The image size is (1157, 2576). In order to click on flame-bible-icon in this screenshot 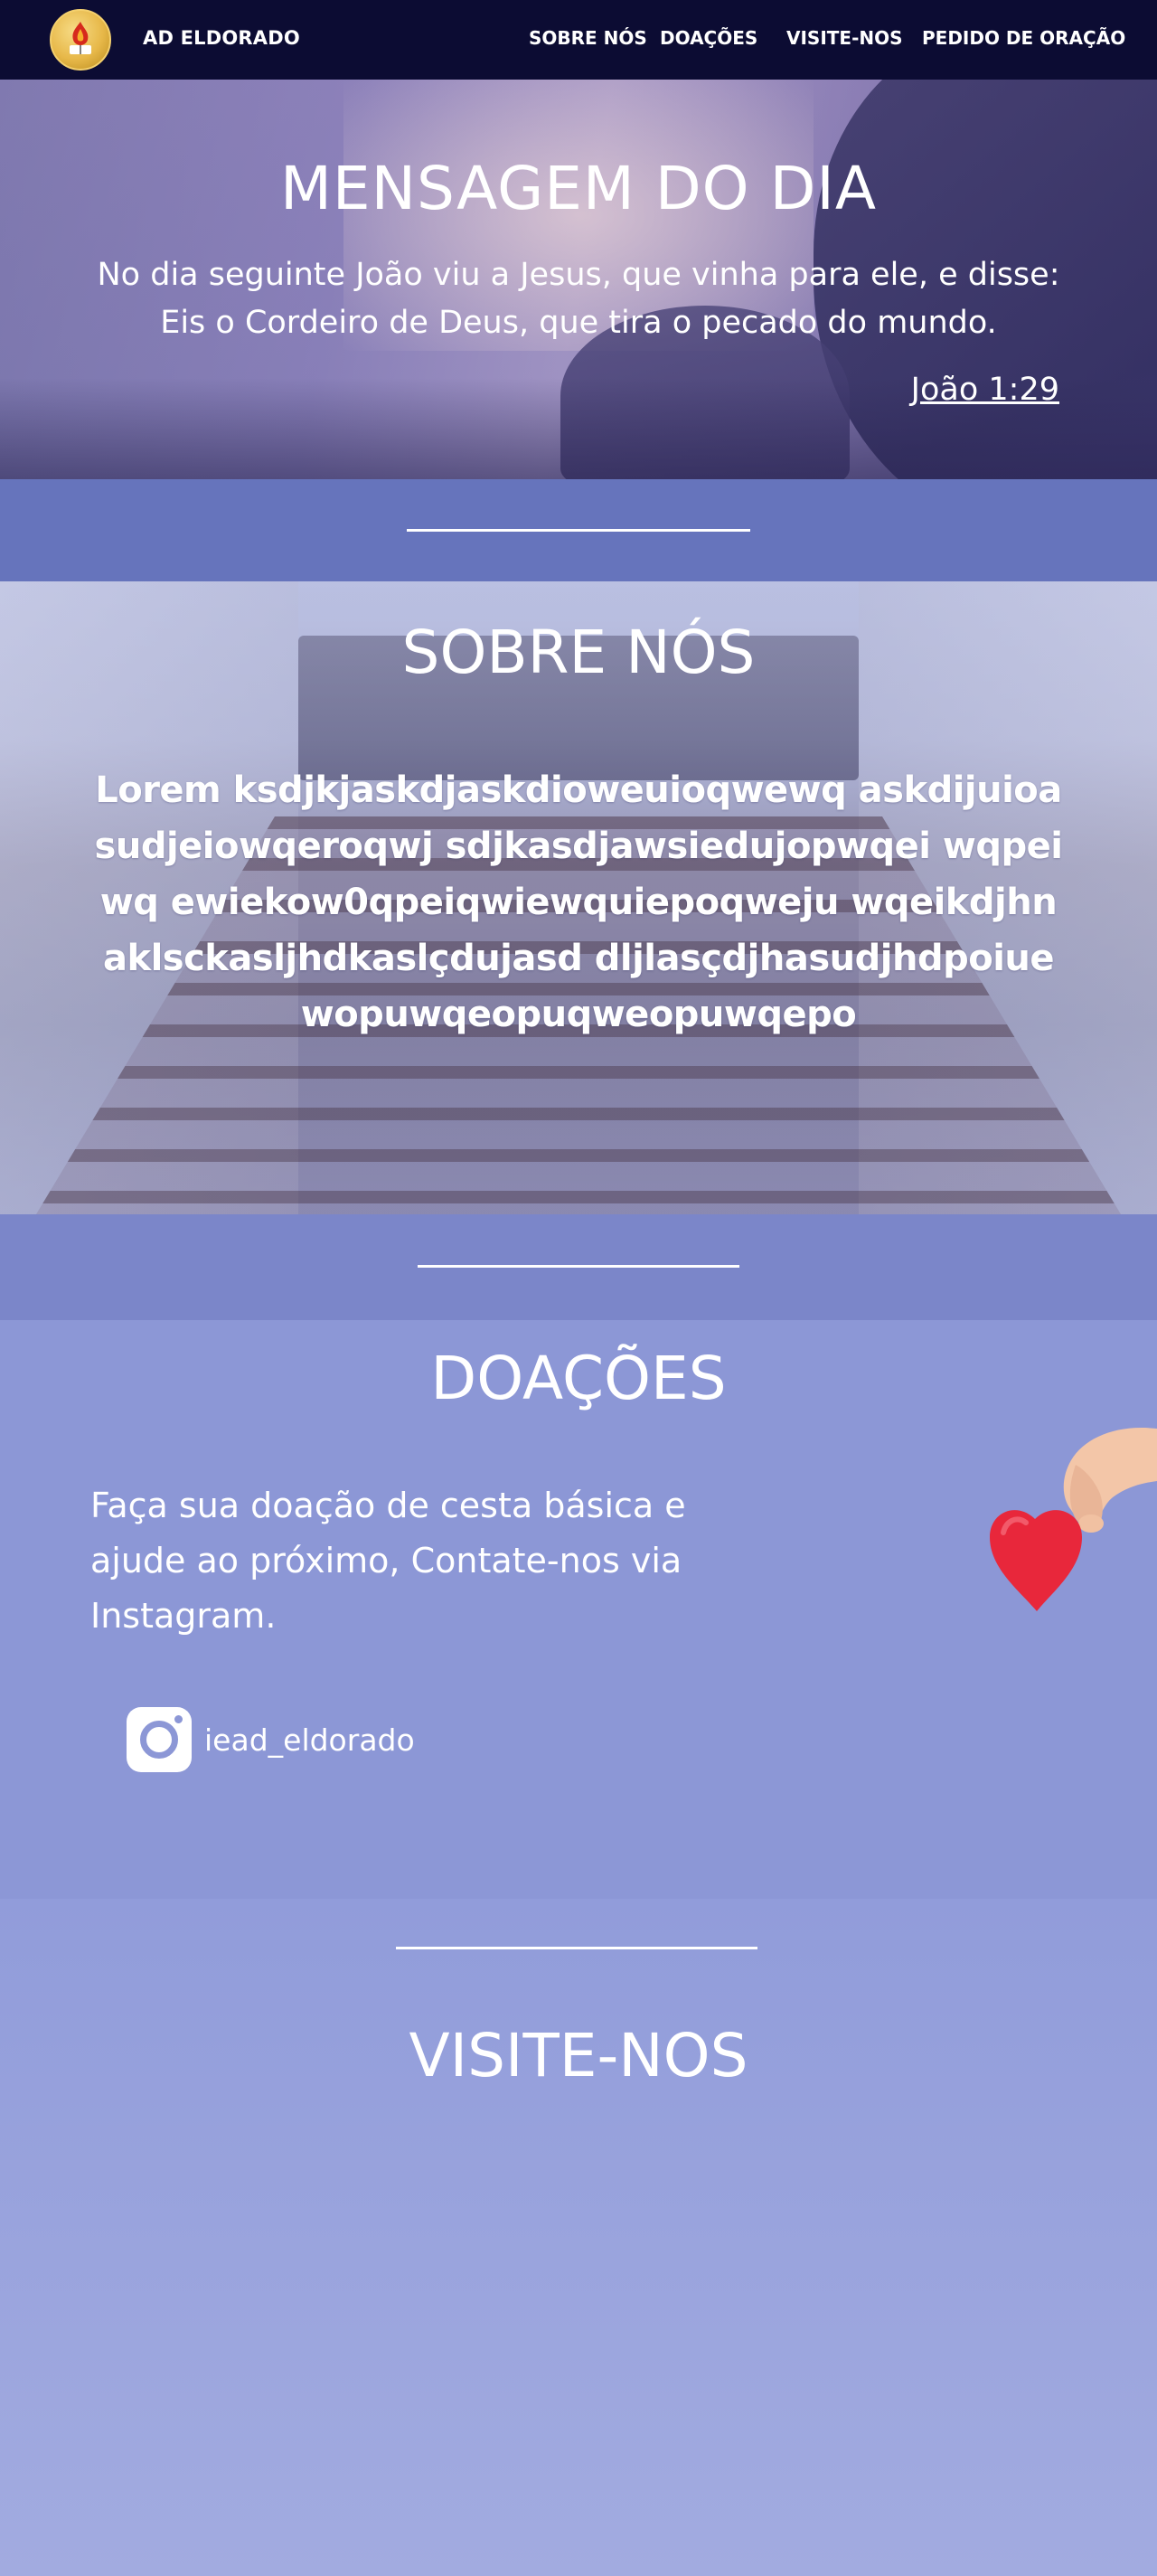, I will do `click(80, 38)`.